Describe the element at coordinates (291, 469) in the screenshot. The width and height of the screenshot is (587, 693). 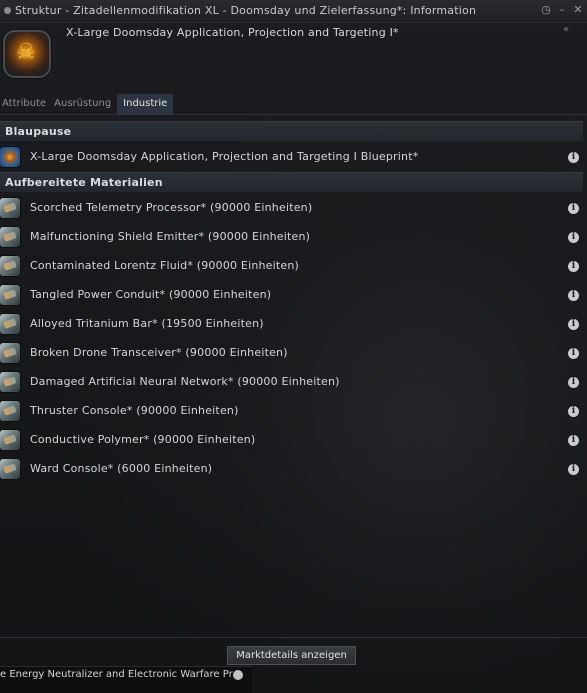
I see `material-row: Ward Console* (6000 Einheiten) i` at that location.